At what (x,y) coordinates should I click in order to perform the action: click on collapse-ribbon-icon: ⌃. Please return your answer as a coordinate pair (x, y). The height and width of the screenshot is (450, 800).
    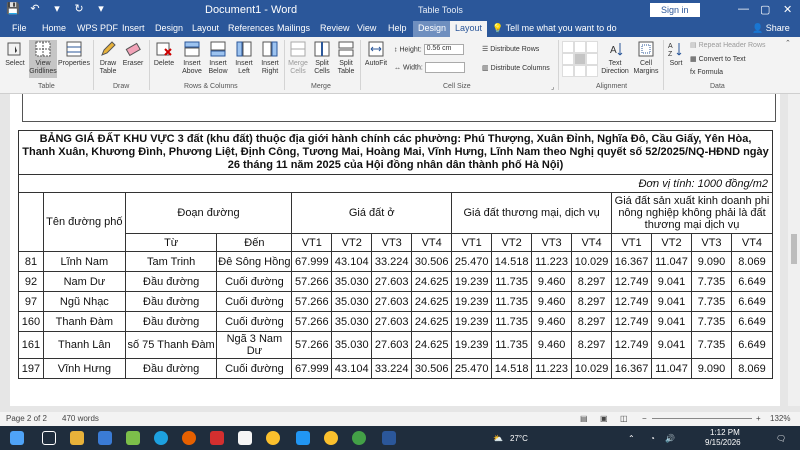
    Looking at the image, I should click on (788, 43).